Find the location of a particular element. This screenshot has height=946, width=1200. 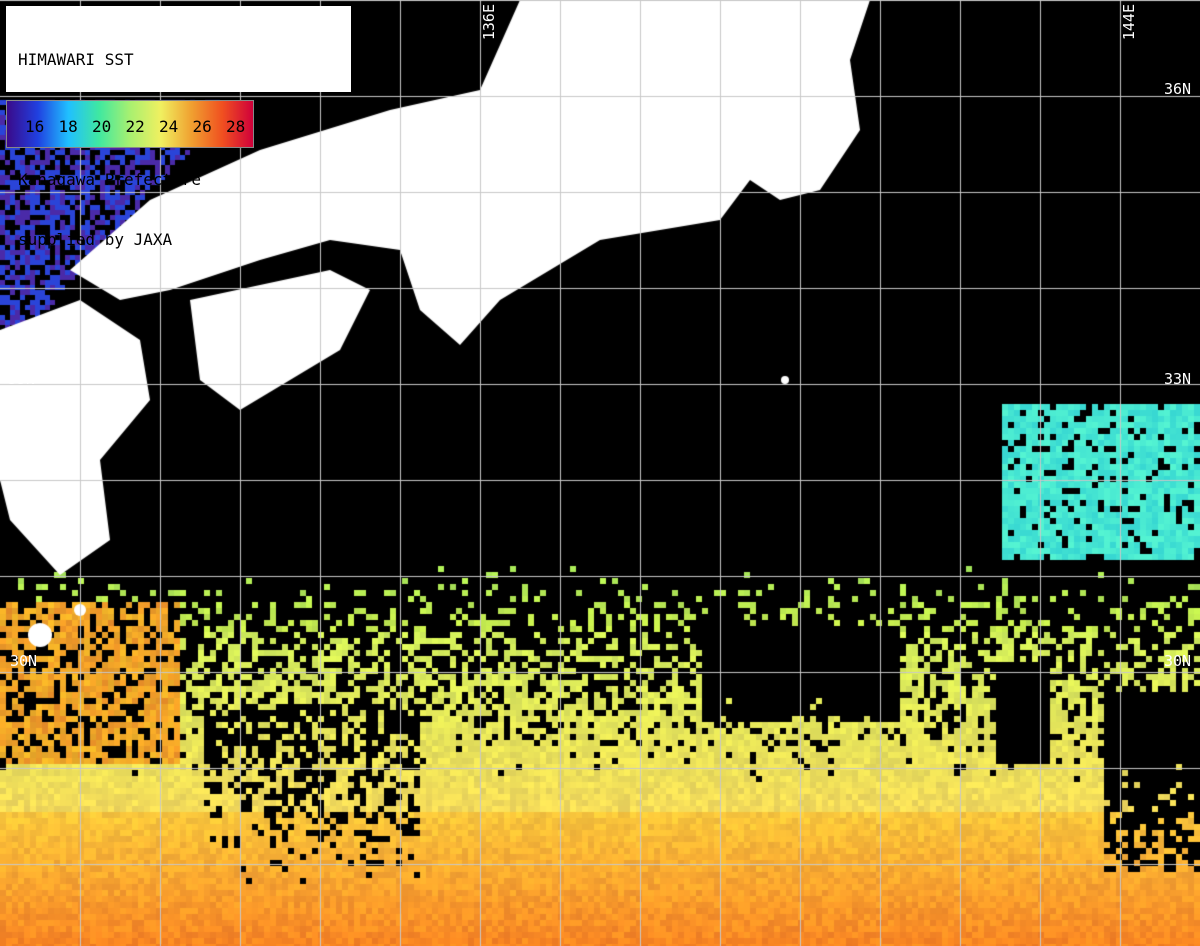

lat-label-36n: 36N is located at coordinates (1178, 89).